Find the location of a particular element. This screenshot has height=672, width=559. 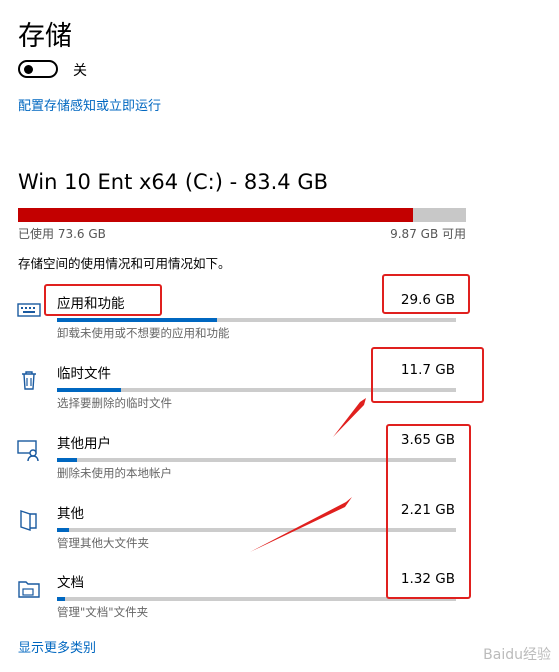

watermark-text: Baidu经验 is located at coordinates (517, 655).